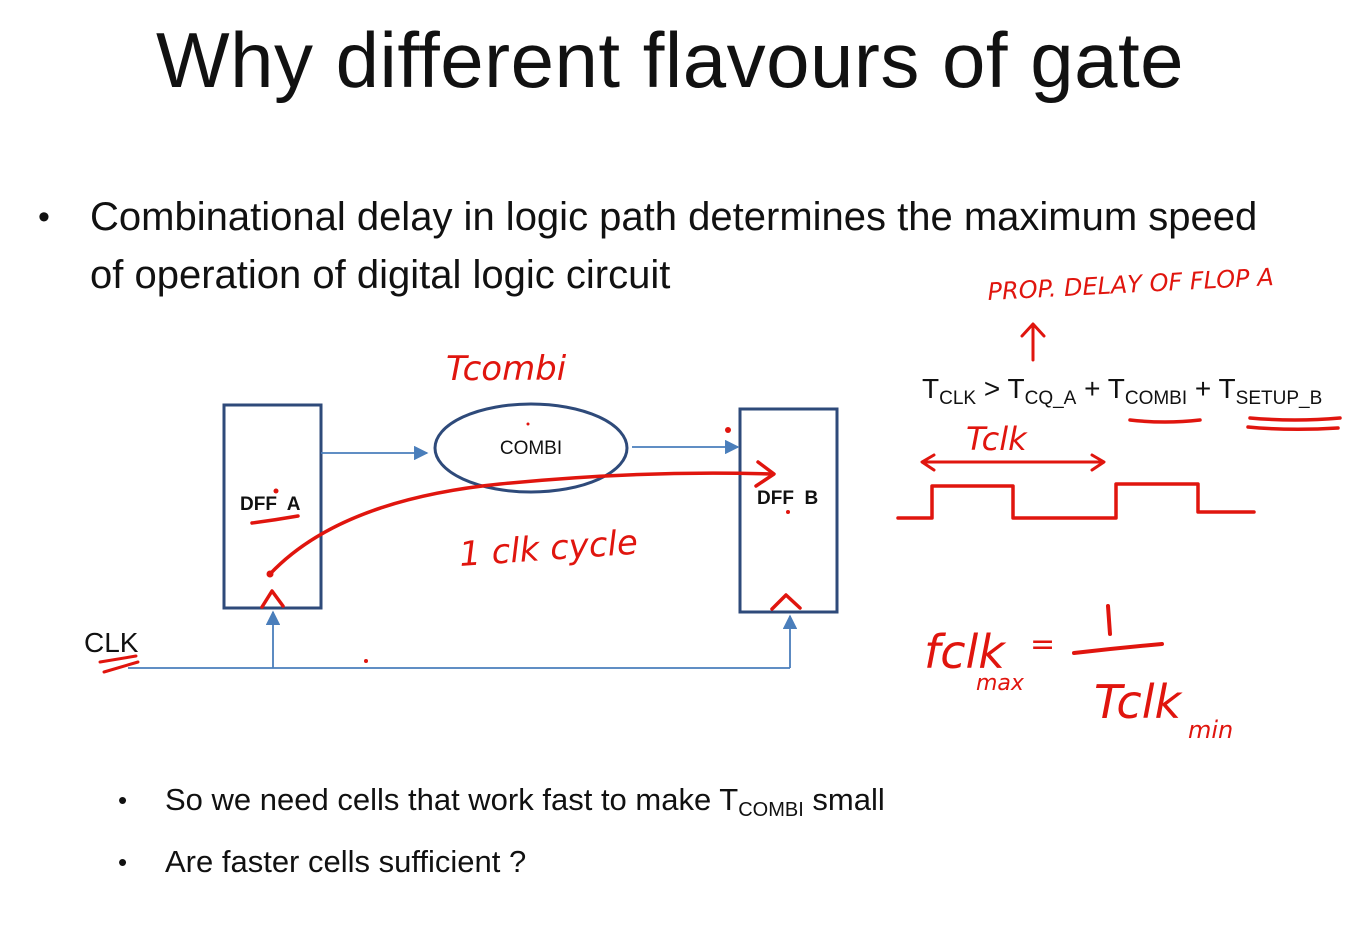 The image size is (1356, 946). What do you see at coordinates (119, 664) in the screenshot?
I see `clk-underline` at bounding box center [119, 664].